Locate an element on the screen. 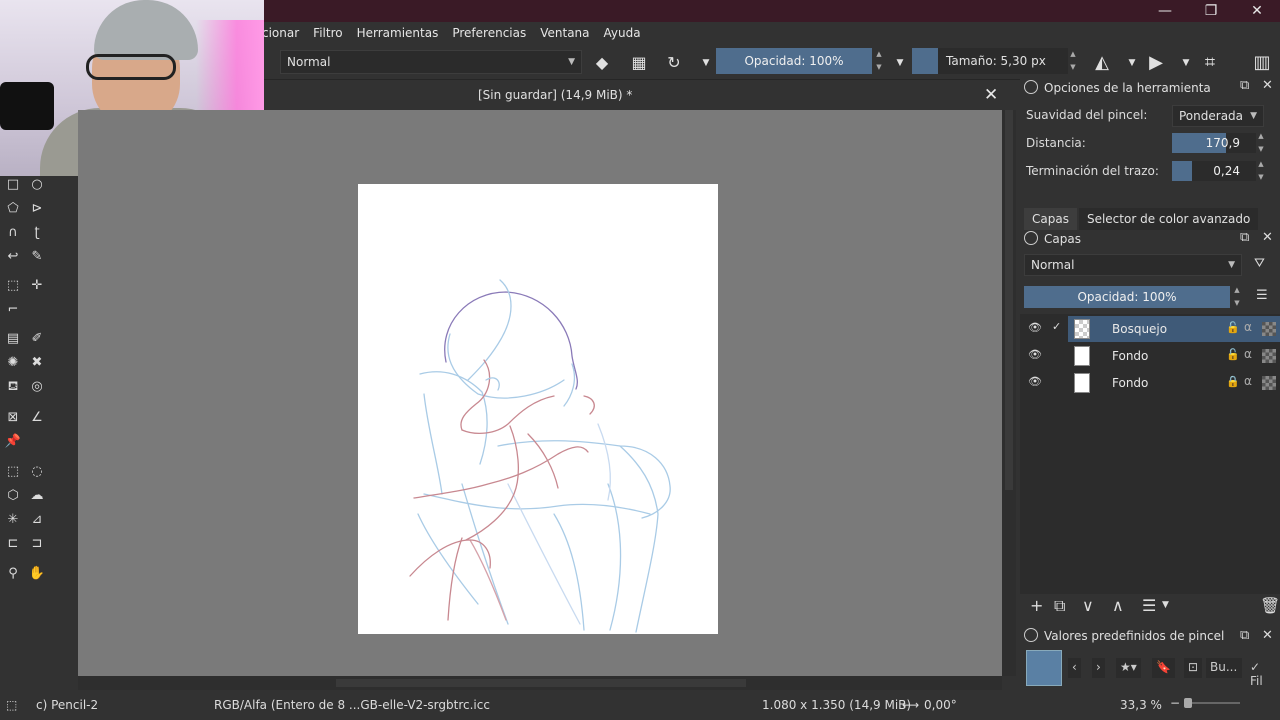  smart-patch-icon: ✺ is located at coordinates (13, 363).